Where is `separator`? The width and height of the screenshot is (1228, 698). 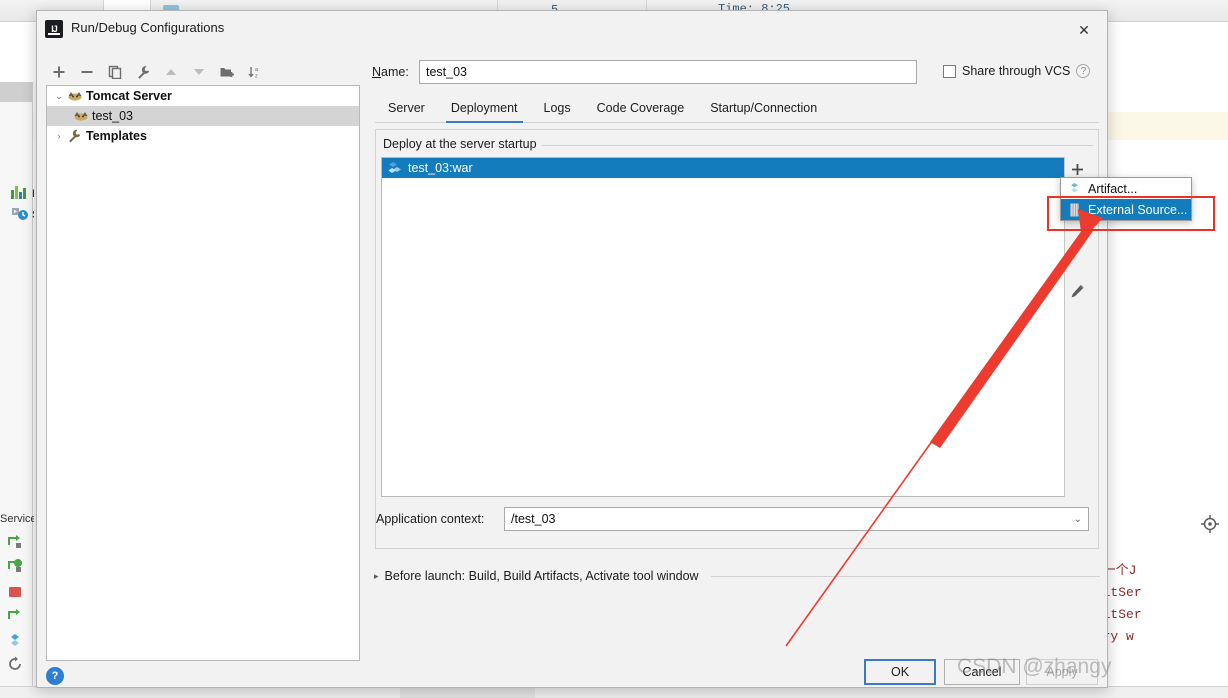 separator is located at coordinates (905, 576).